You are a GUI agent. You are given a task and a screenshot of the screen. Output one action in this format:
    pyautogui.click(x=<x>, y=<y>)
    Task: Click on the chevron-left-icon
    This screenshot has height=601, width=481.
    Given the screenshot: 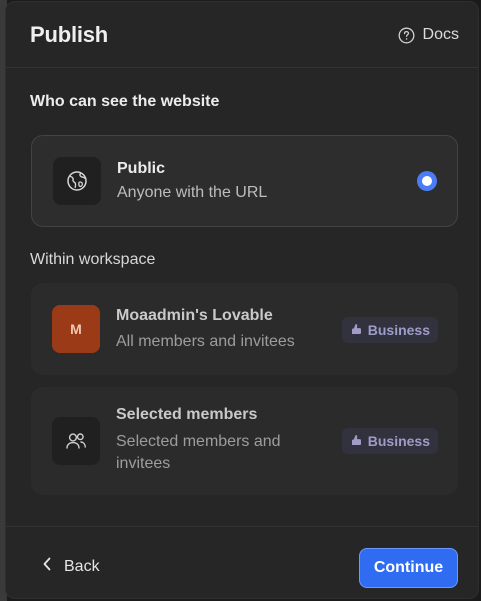 What is the action you would take?
    pyautogui.click(x=47, y=566)
    